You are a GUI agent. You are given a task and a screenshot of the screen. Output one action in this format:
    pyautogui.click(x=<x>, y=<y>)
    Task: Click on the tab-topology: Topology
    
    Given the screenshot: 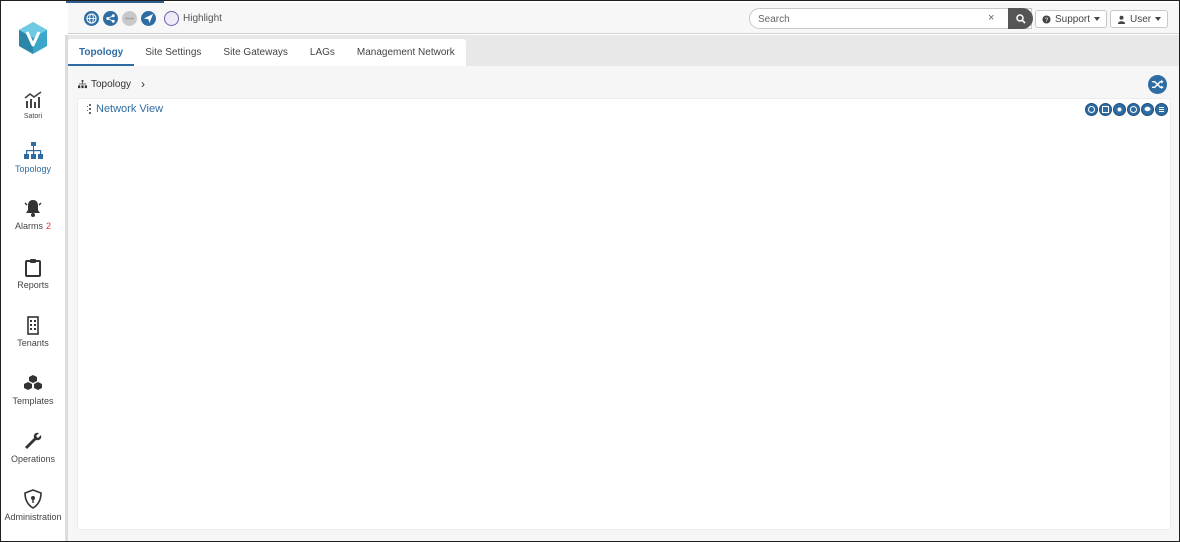 What is the action you would take?
    pyautogui.click(x=101, y=52)
    